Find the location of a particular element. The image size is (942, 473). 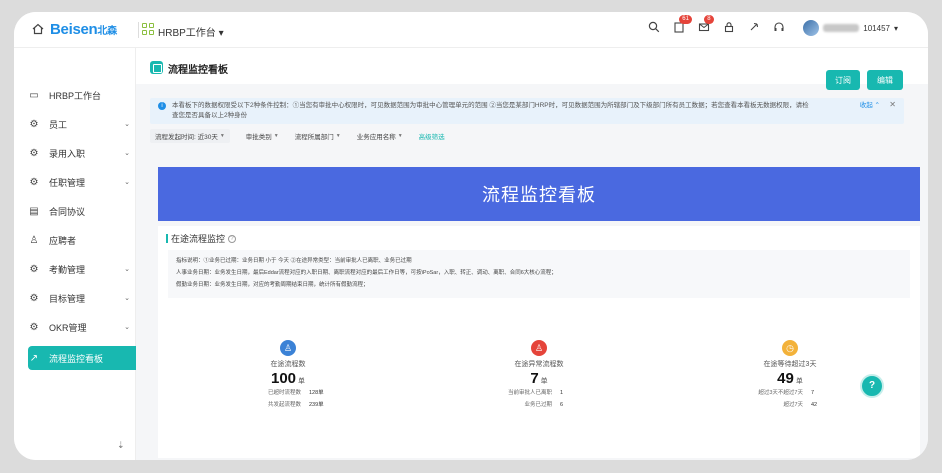

sidebar-item-label: 目标管理 is located at coordinates (67, 298).